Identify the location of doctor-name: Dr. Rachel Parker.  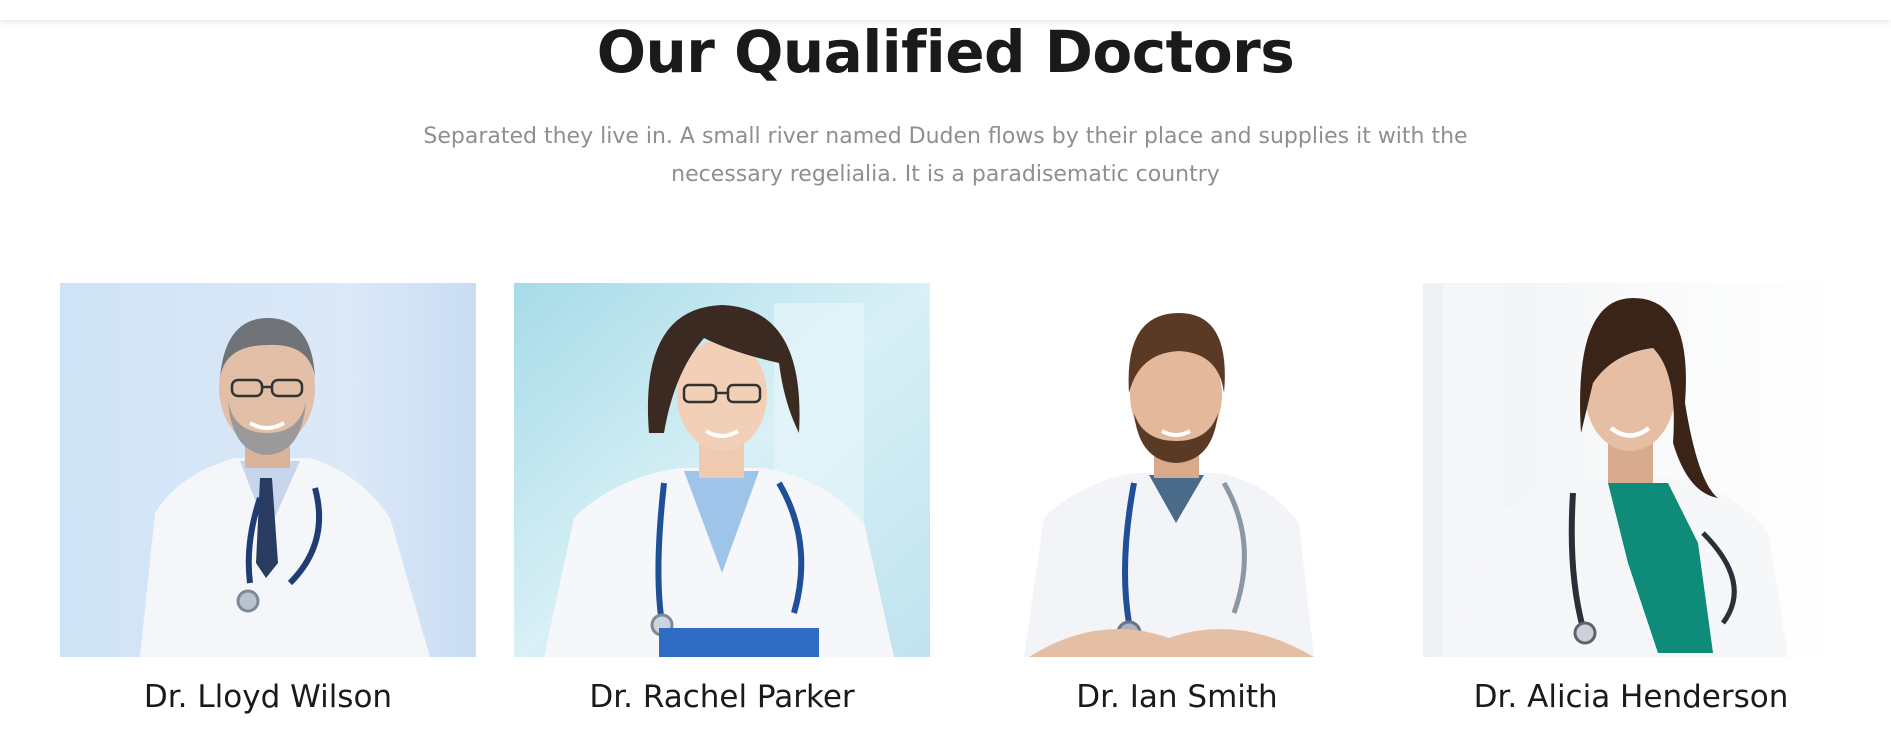
(722, 697).